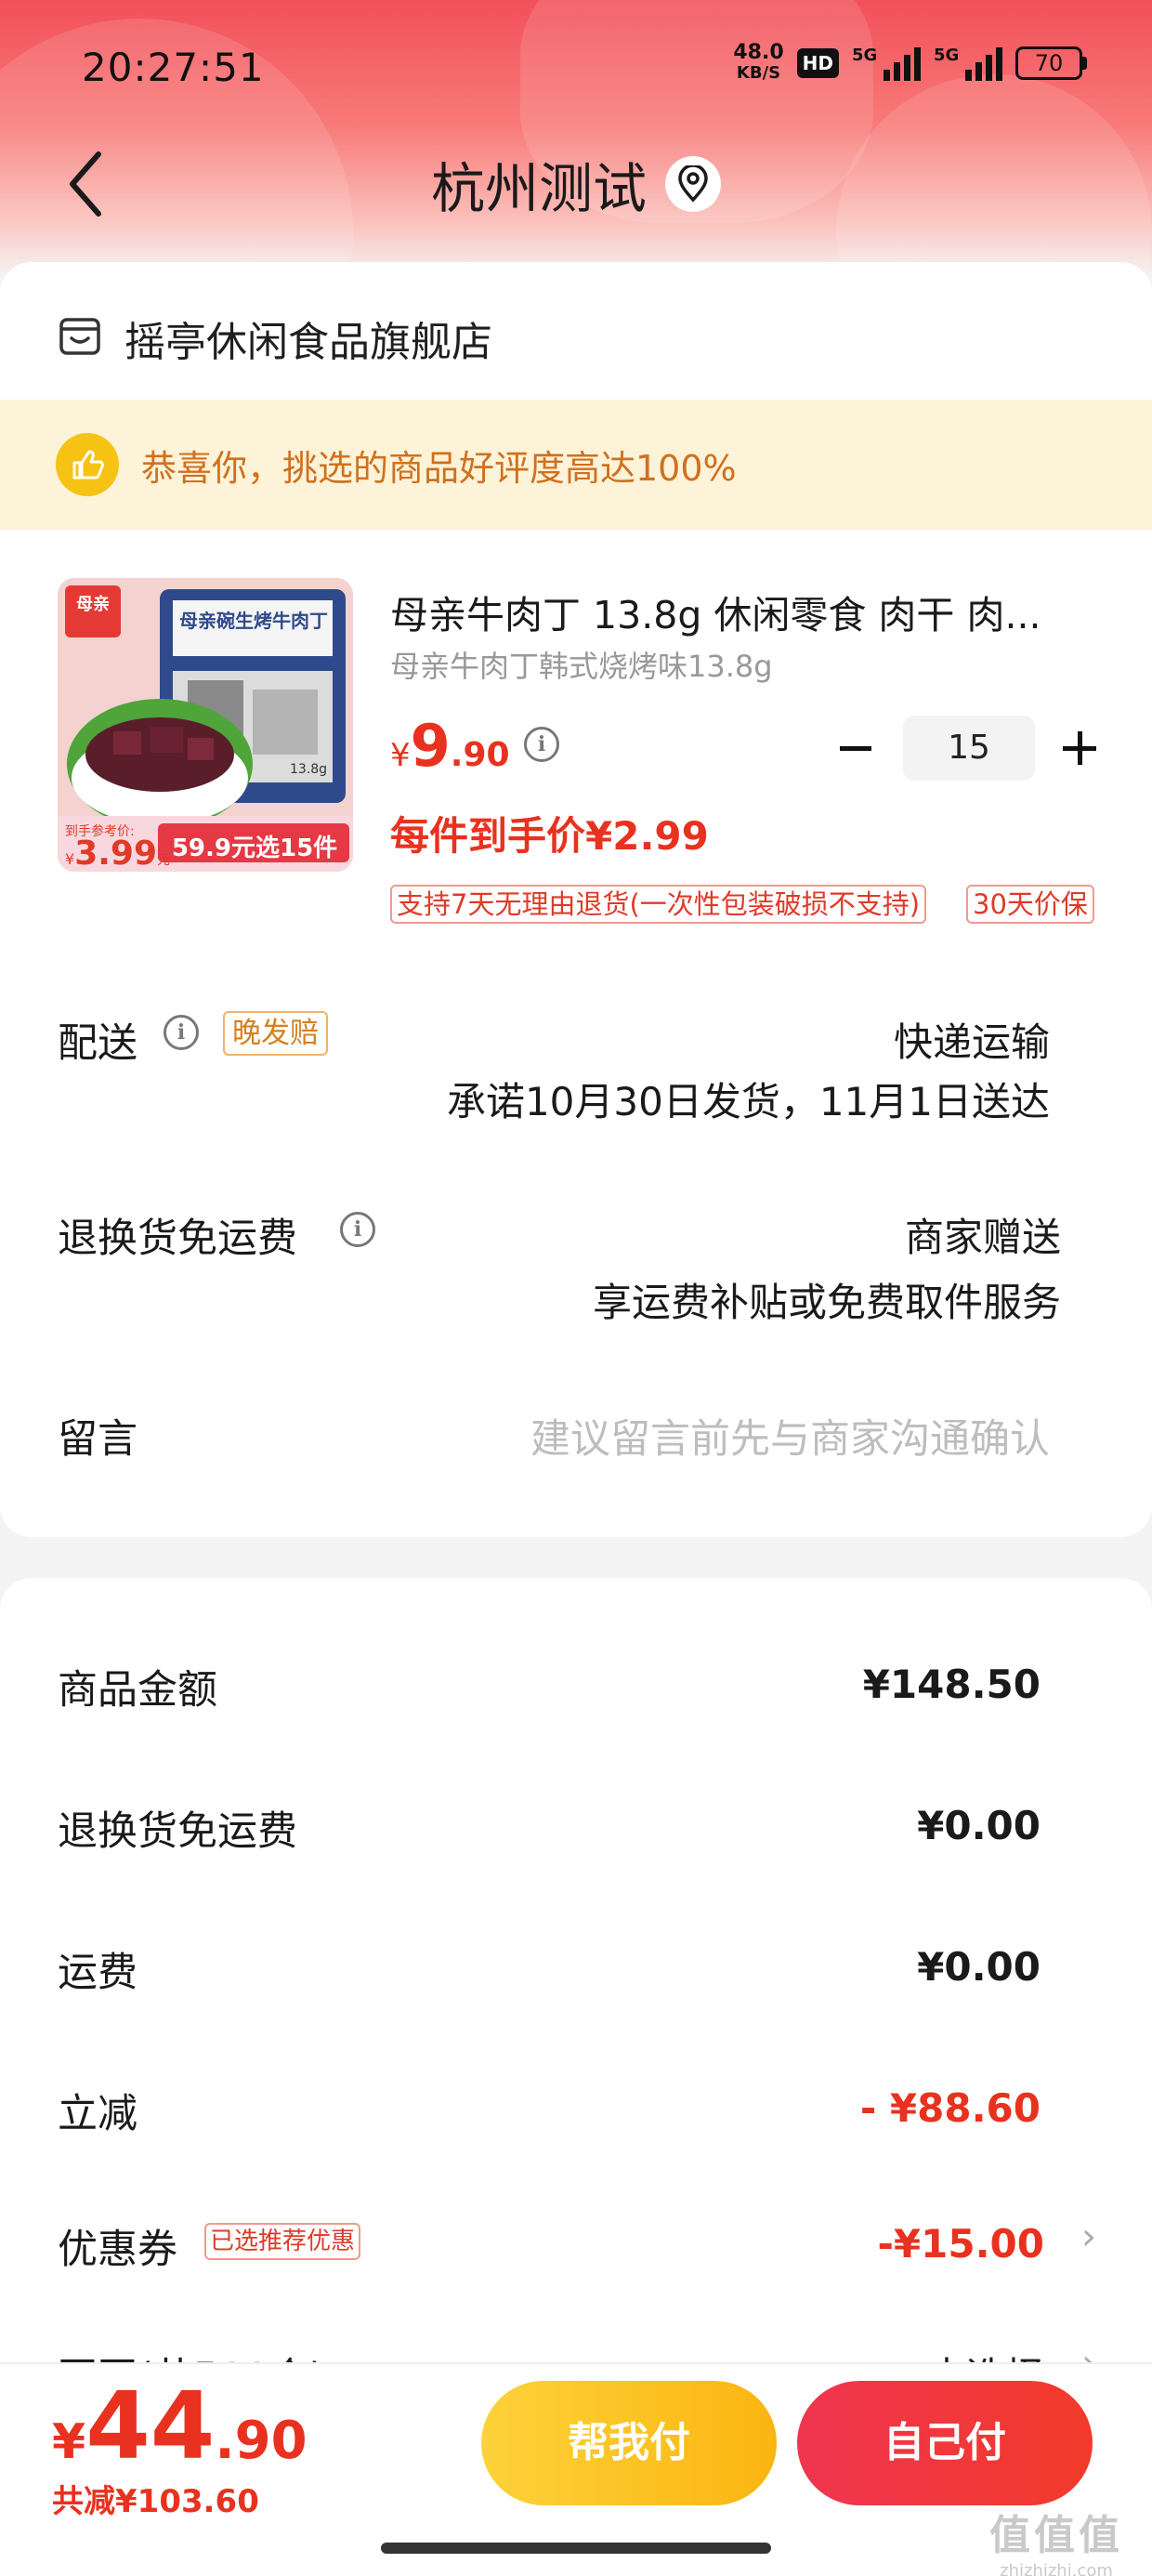  I want to click on goods-amount-label: 商品金额, so click(137, 1690).